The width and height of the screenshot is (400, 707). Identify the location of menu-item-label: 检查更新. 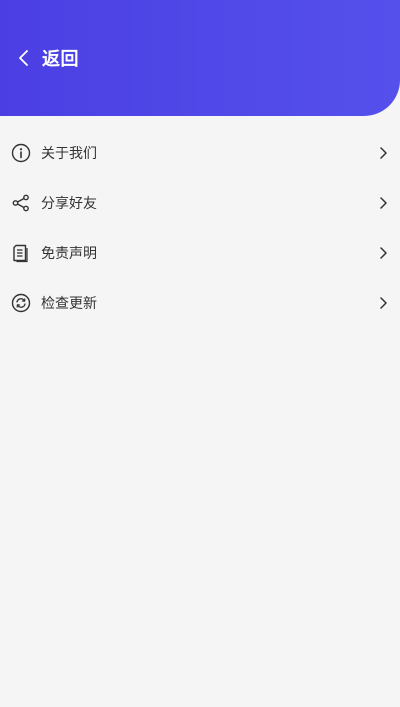
(69, 304).